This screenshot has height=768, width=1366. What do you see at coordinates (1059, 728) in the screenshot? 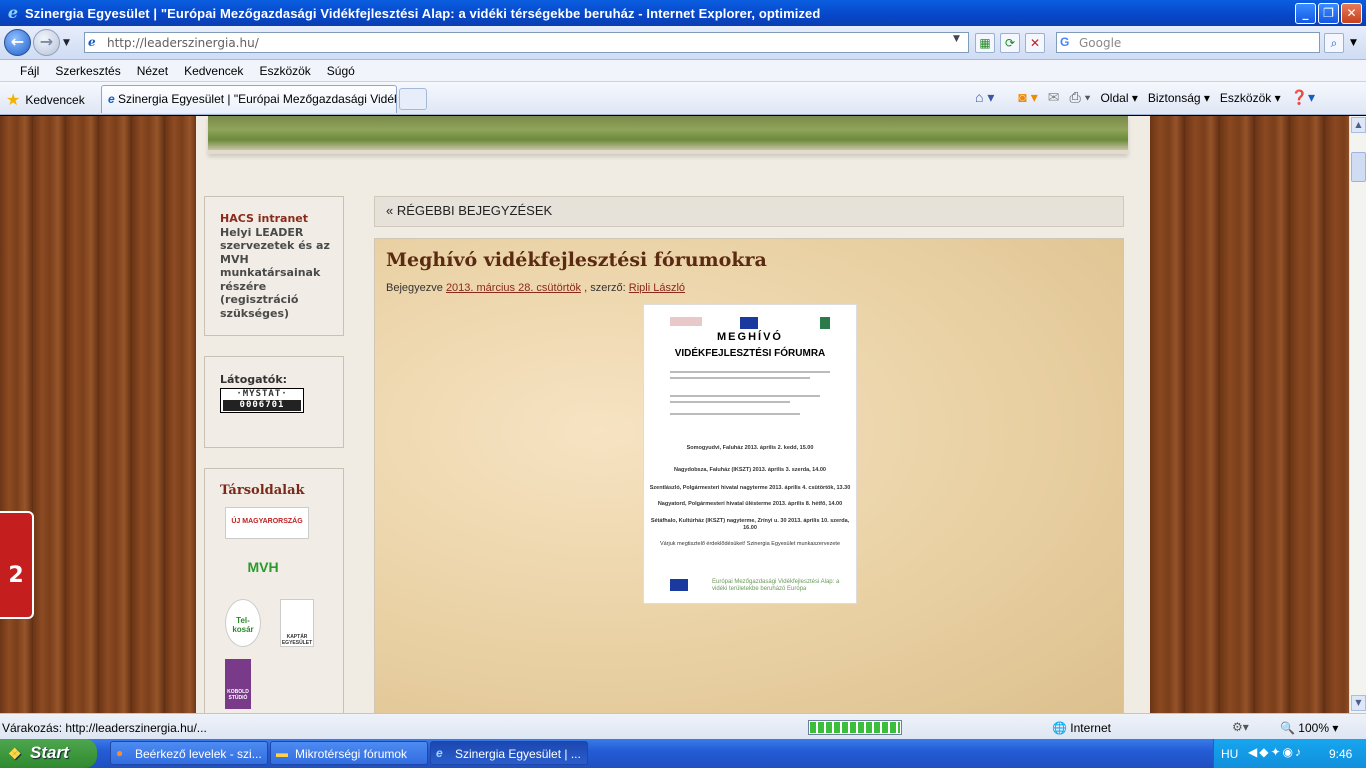
I see `globe-icon: 🌐` at bounding box center [1059, 728].